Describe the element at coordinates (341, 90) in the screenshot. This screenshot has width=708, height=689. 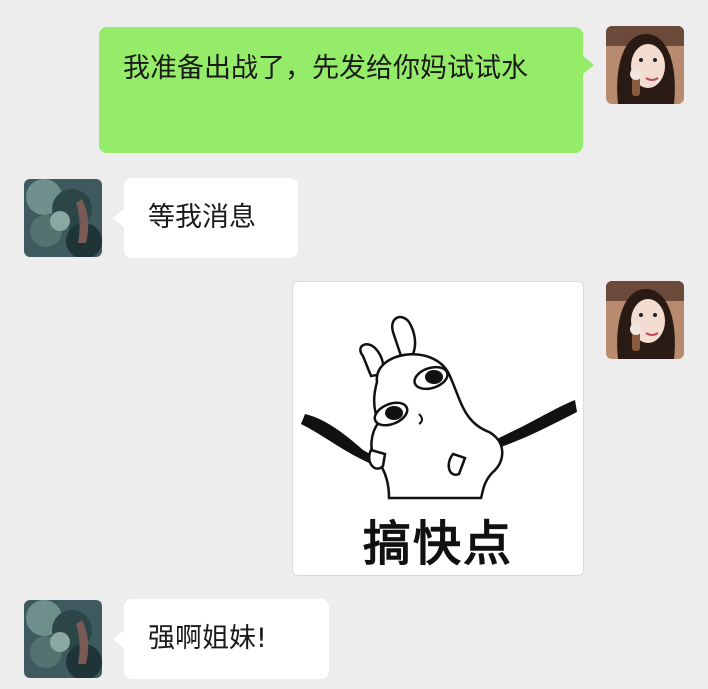
I see `message-bubble-sent: 我准备出战了，先发给你妈试试水` at that location.